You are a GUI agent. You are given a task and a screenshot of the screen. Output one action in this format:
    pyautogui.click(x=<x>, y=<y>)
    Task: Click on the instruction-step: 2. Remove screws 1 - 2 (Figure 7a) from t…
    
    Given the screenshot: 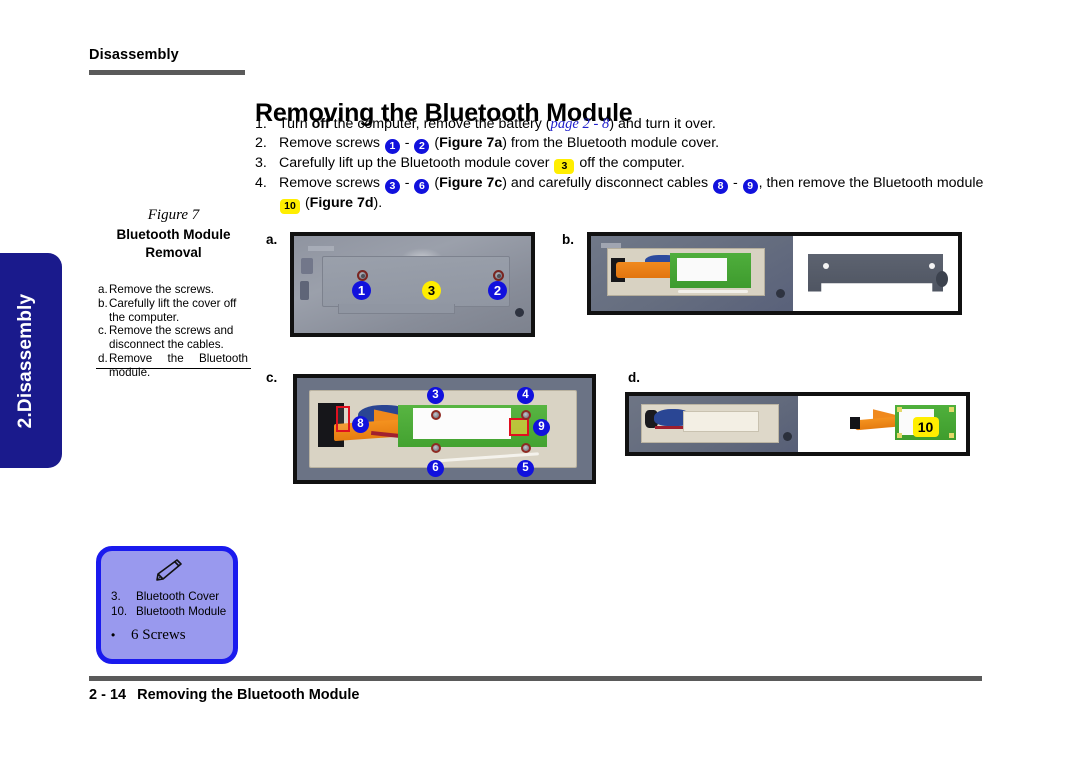 What is the action you would take?
    pyautogui.click(x=627, y=144)
    